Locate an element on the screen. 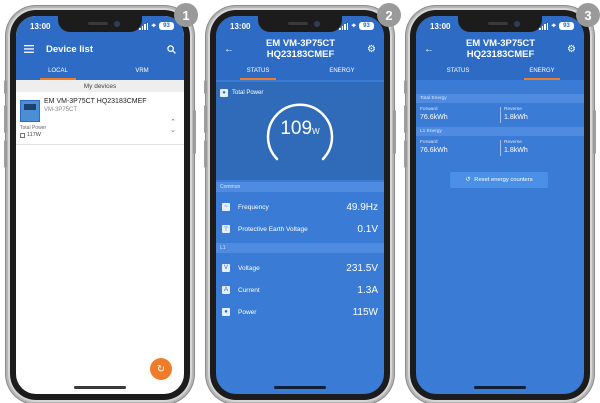  total-power-panel: ● Total Power 109W is located at coordinates (300, 131).